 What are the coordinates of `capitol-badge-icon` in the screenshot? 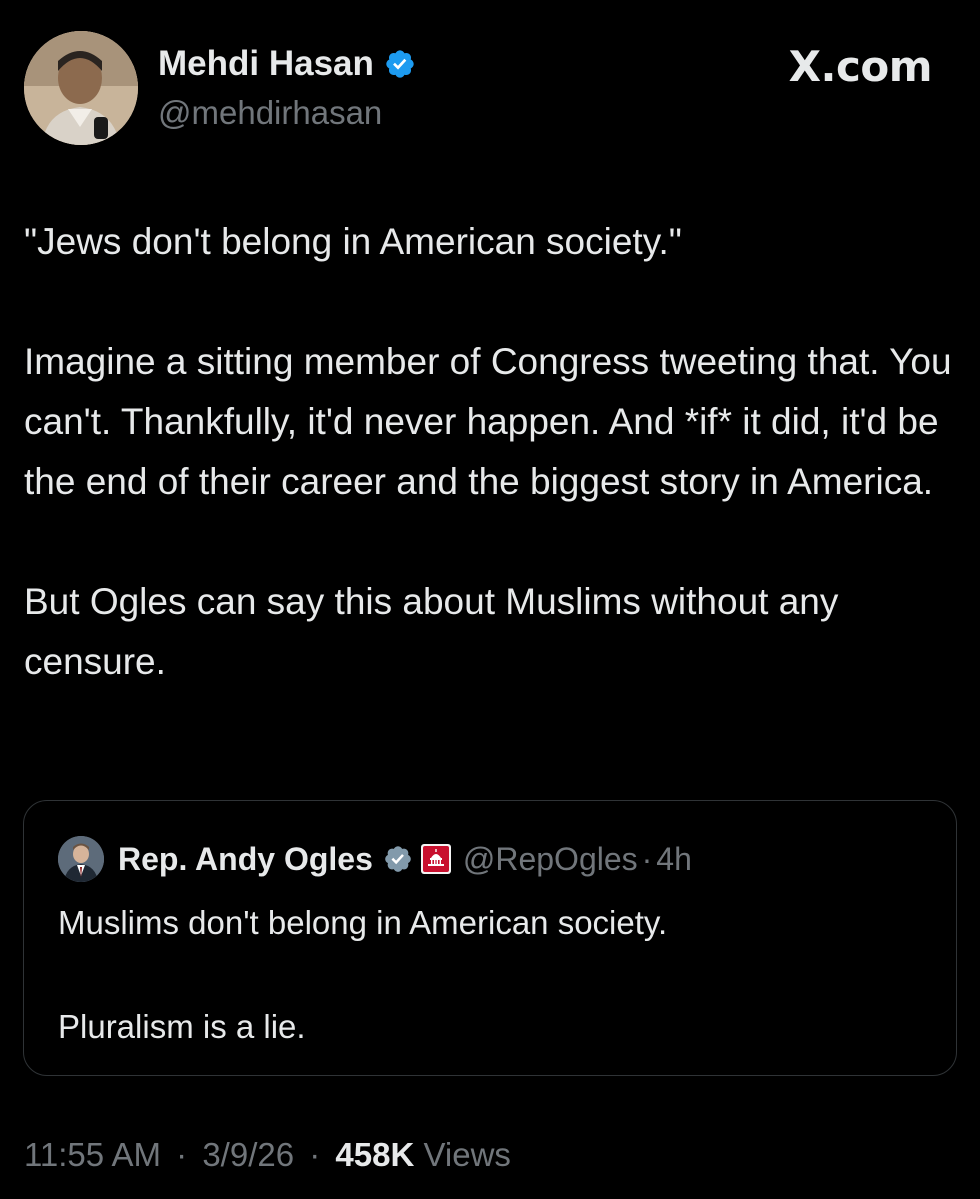 It's located at (435, 859).